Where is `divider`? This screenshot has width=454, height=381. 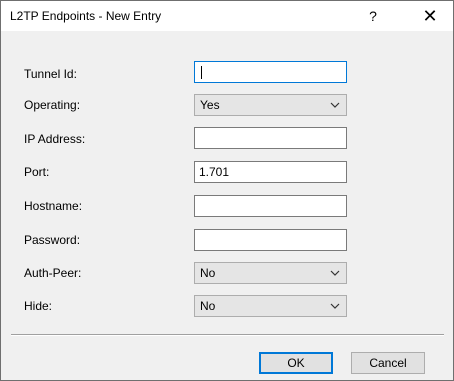 divider is located at coordinates (227, 335).